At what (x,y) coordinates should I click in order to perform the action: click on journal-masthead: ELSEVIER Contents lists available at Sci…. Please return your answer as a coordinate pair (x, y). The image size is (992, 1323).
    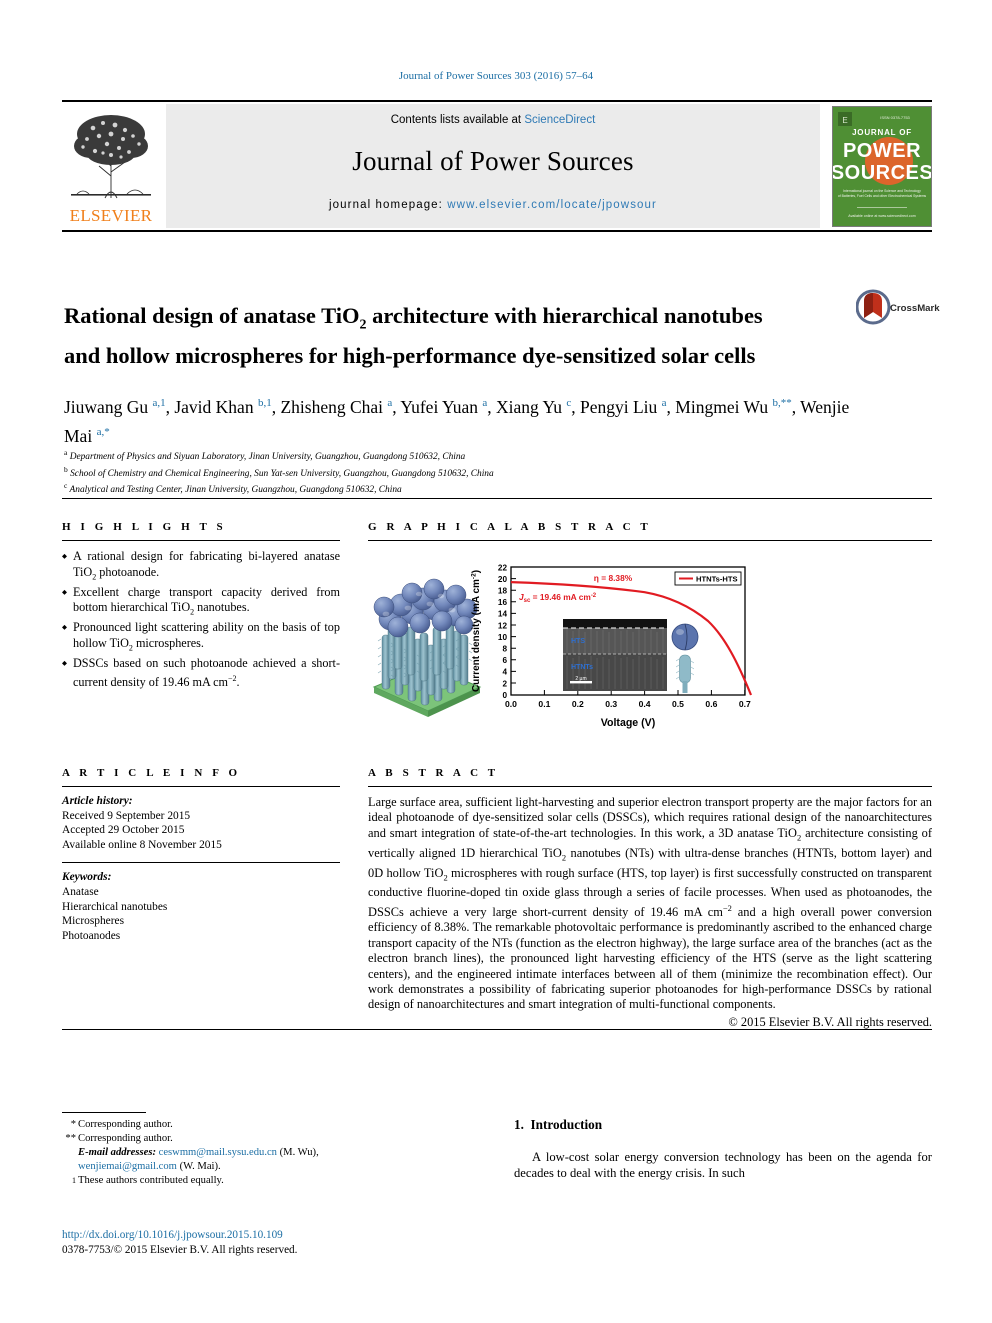
    Looking at the image, I should click on (497, 166).